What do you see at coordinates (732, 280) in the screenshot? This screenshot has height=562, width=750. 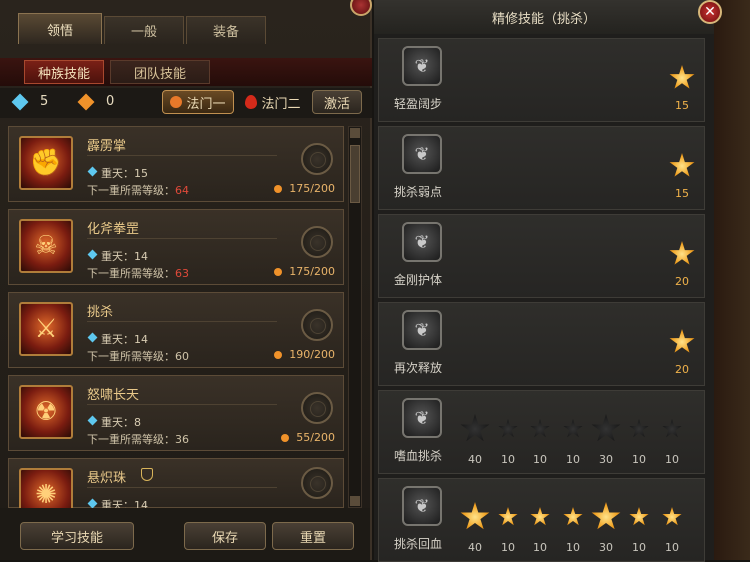 I see `background-scene` at bounding box center [732, 280].